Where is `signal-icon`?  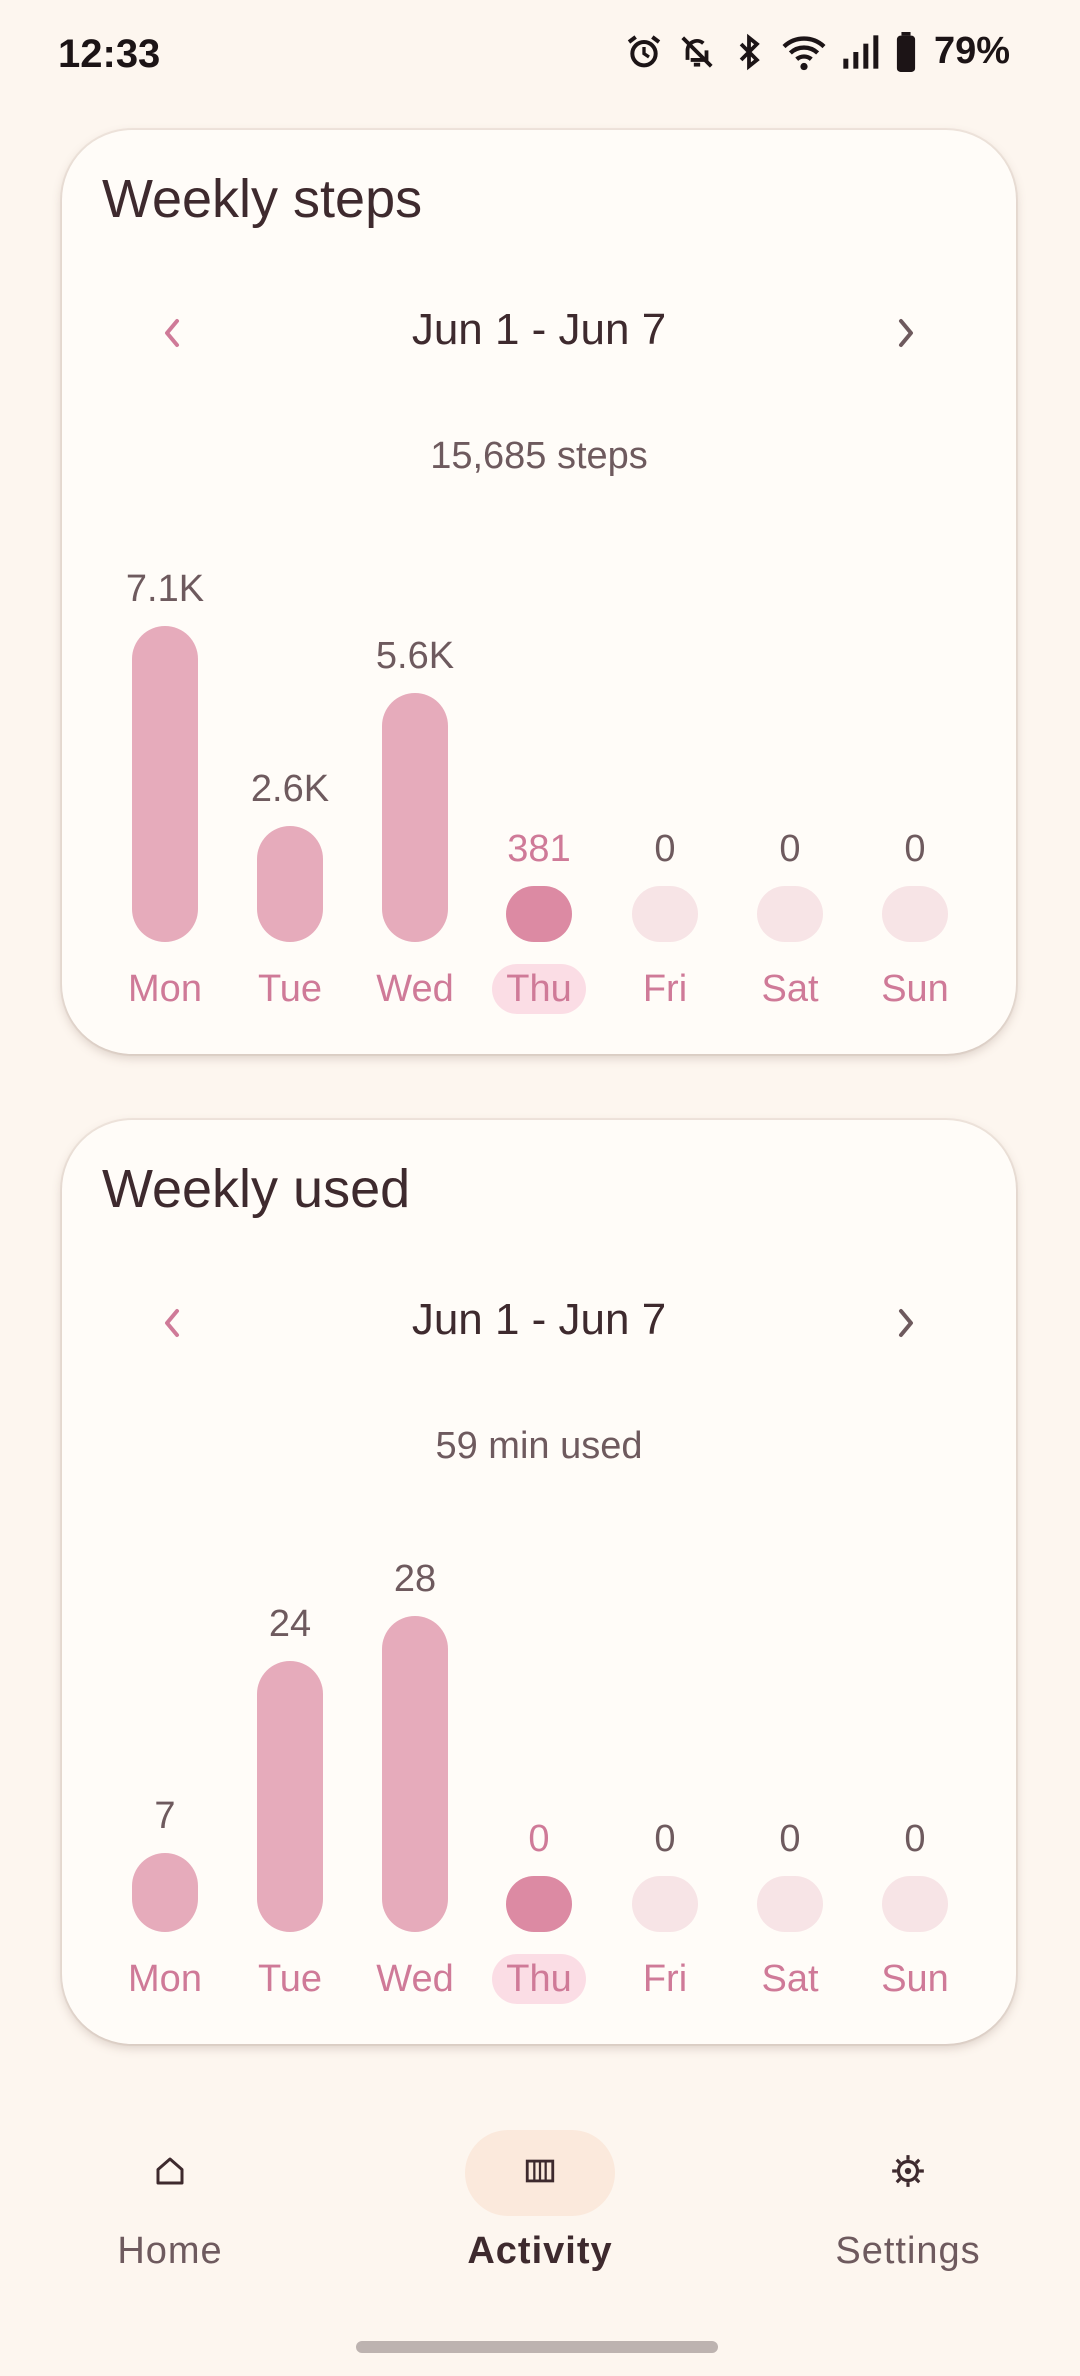 signal-icon is located at coordinates (860, 52).